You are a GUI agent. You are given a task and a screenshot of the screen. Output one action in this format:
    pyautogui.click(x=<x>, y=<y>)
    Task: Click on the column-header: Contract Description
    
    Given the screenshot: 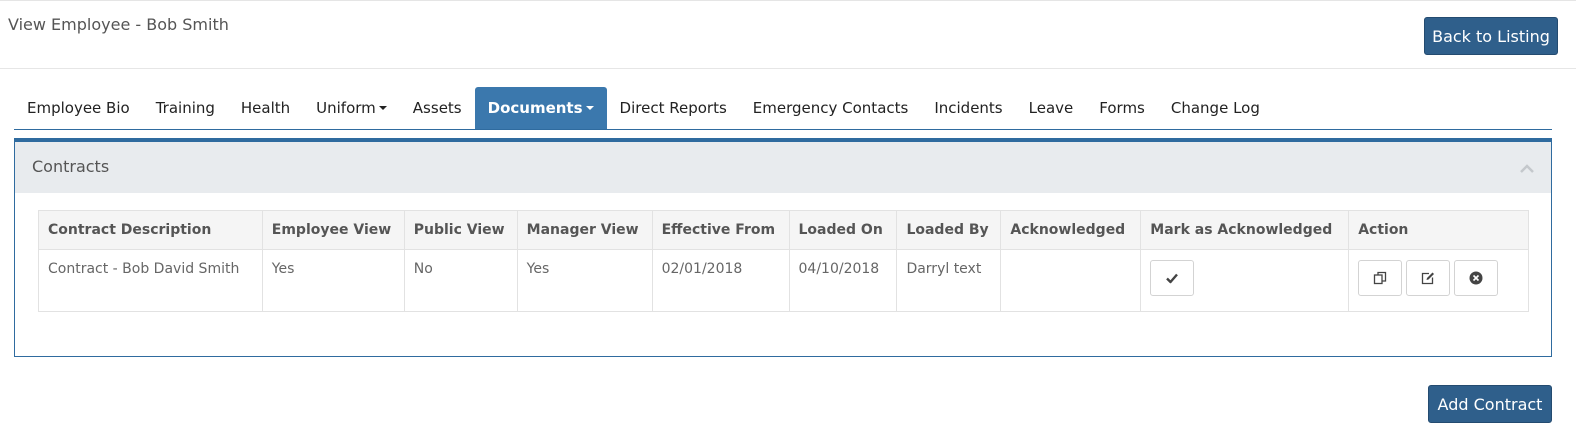 What is the action you would take?
    pyautogui.click(x=150, y=230)
    